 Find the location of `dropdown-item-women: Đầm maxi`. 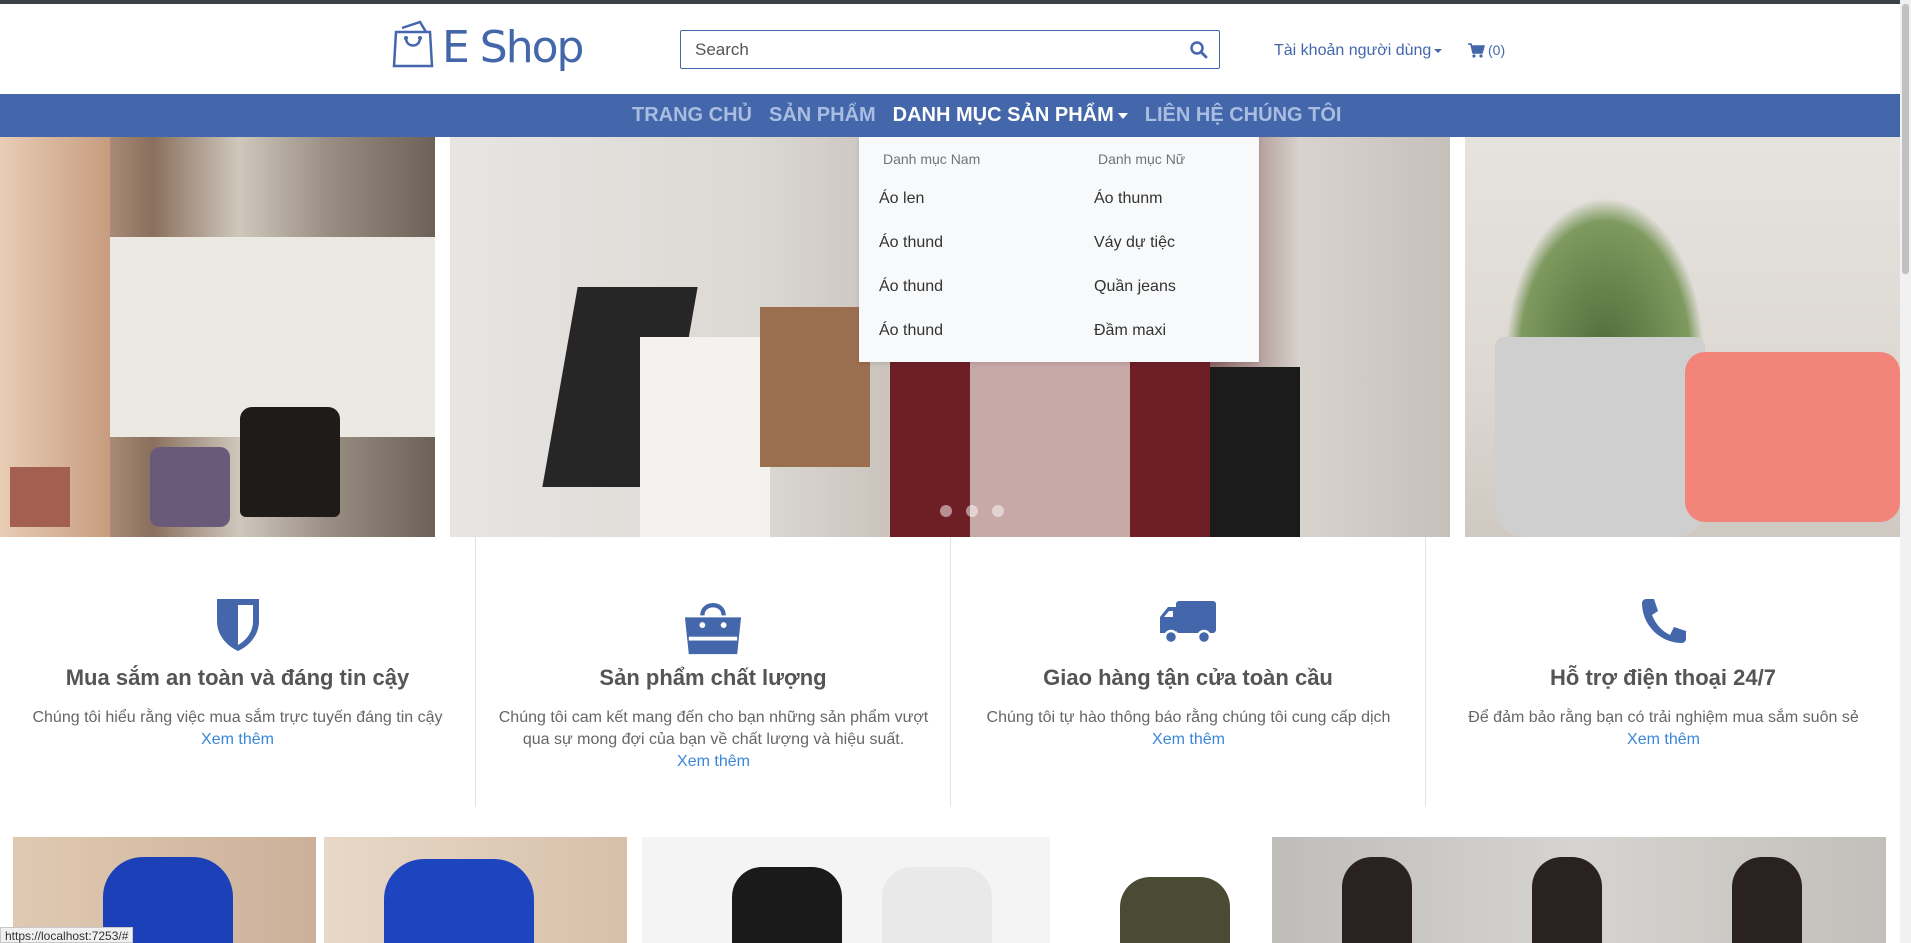

dropdown-item-women: Đầm maxi is located at coordinates (1130, 331).